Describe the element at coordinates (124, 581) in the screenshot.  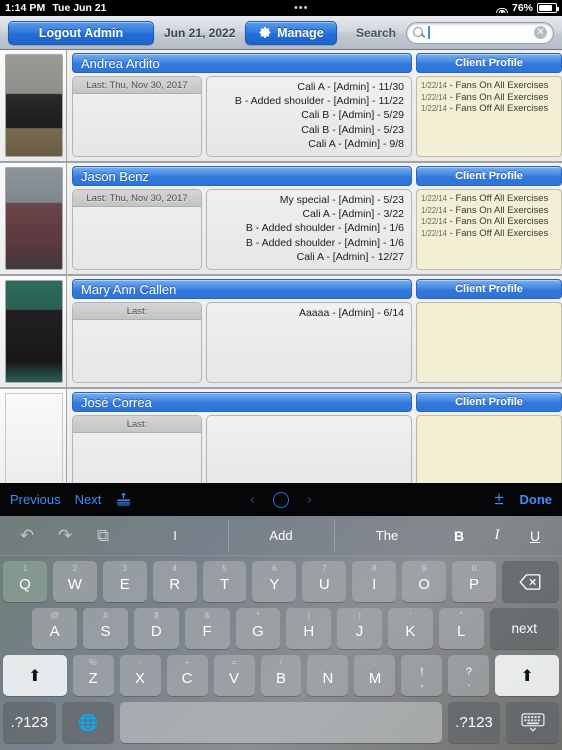
I see `key-e: 3E` at that location.